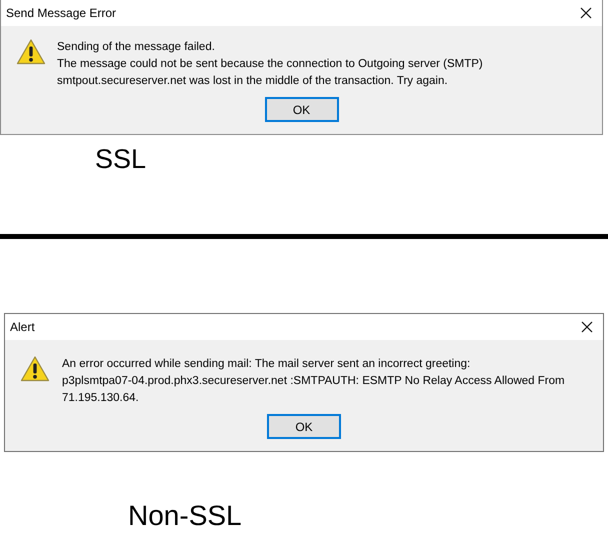 Image resolution: width=608 pixels, height=536 pixels. What do you see at coordinates (22, 327) in the screenshot?
I see `window-title: Alert` at bounding box center [22, 327].